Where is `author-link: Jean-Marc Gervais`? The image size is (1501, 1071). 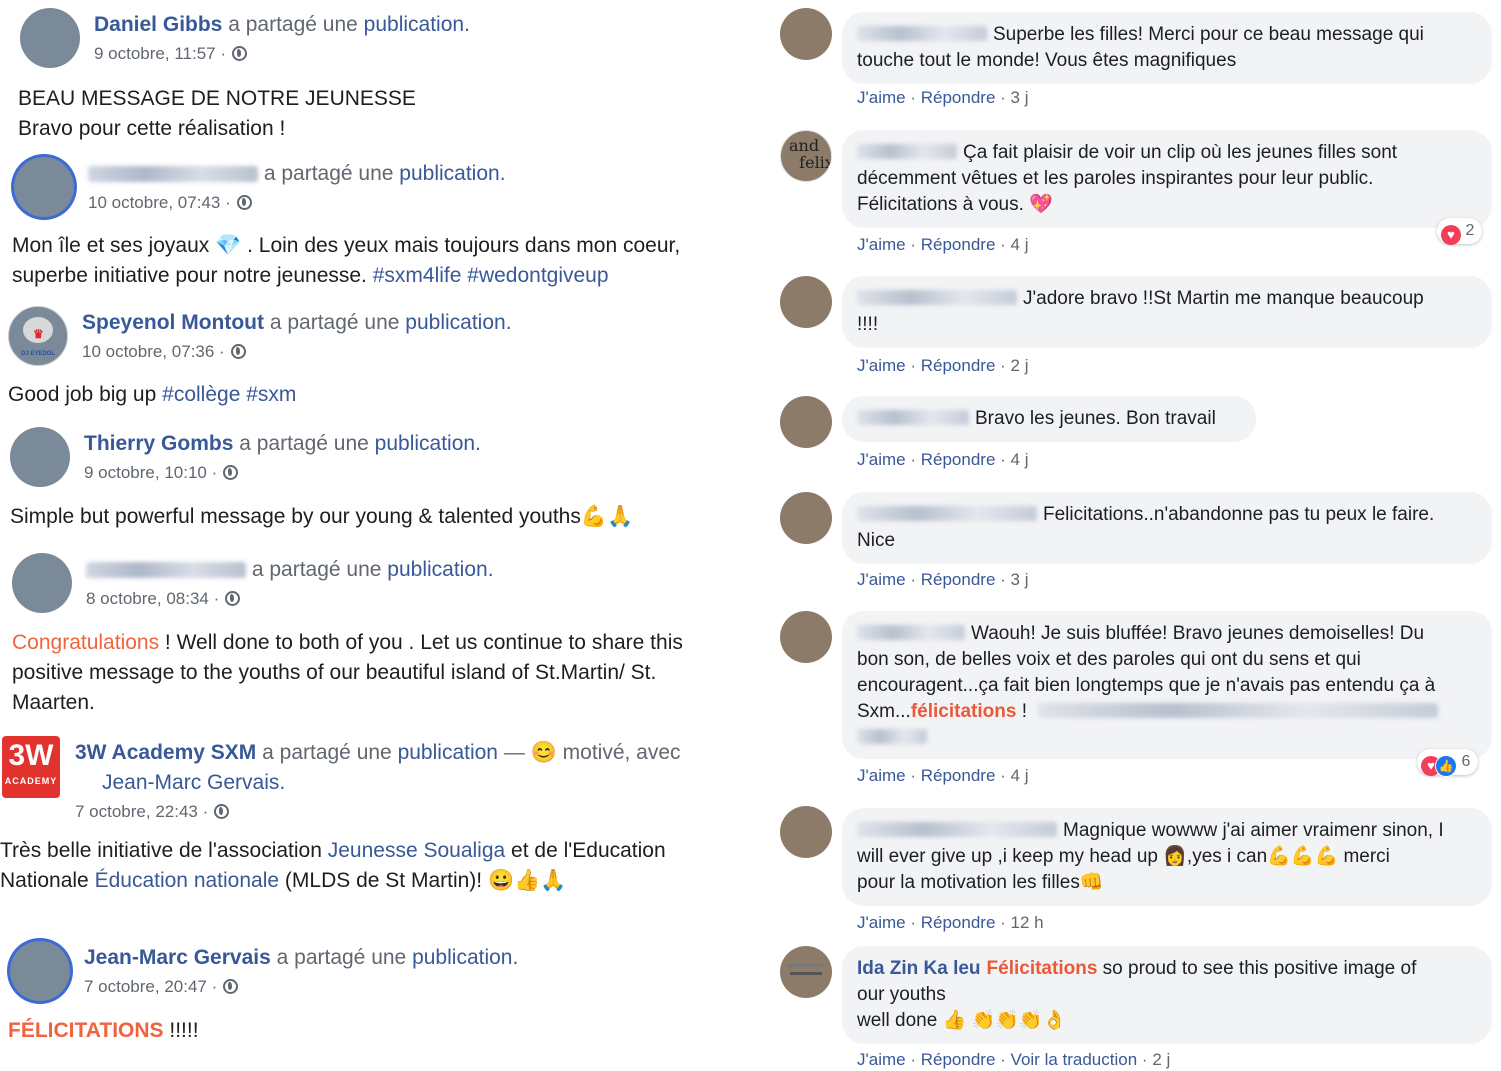
author-link: Jean-Marc Gervais is located at coordinates (177, 957).